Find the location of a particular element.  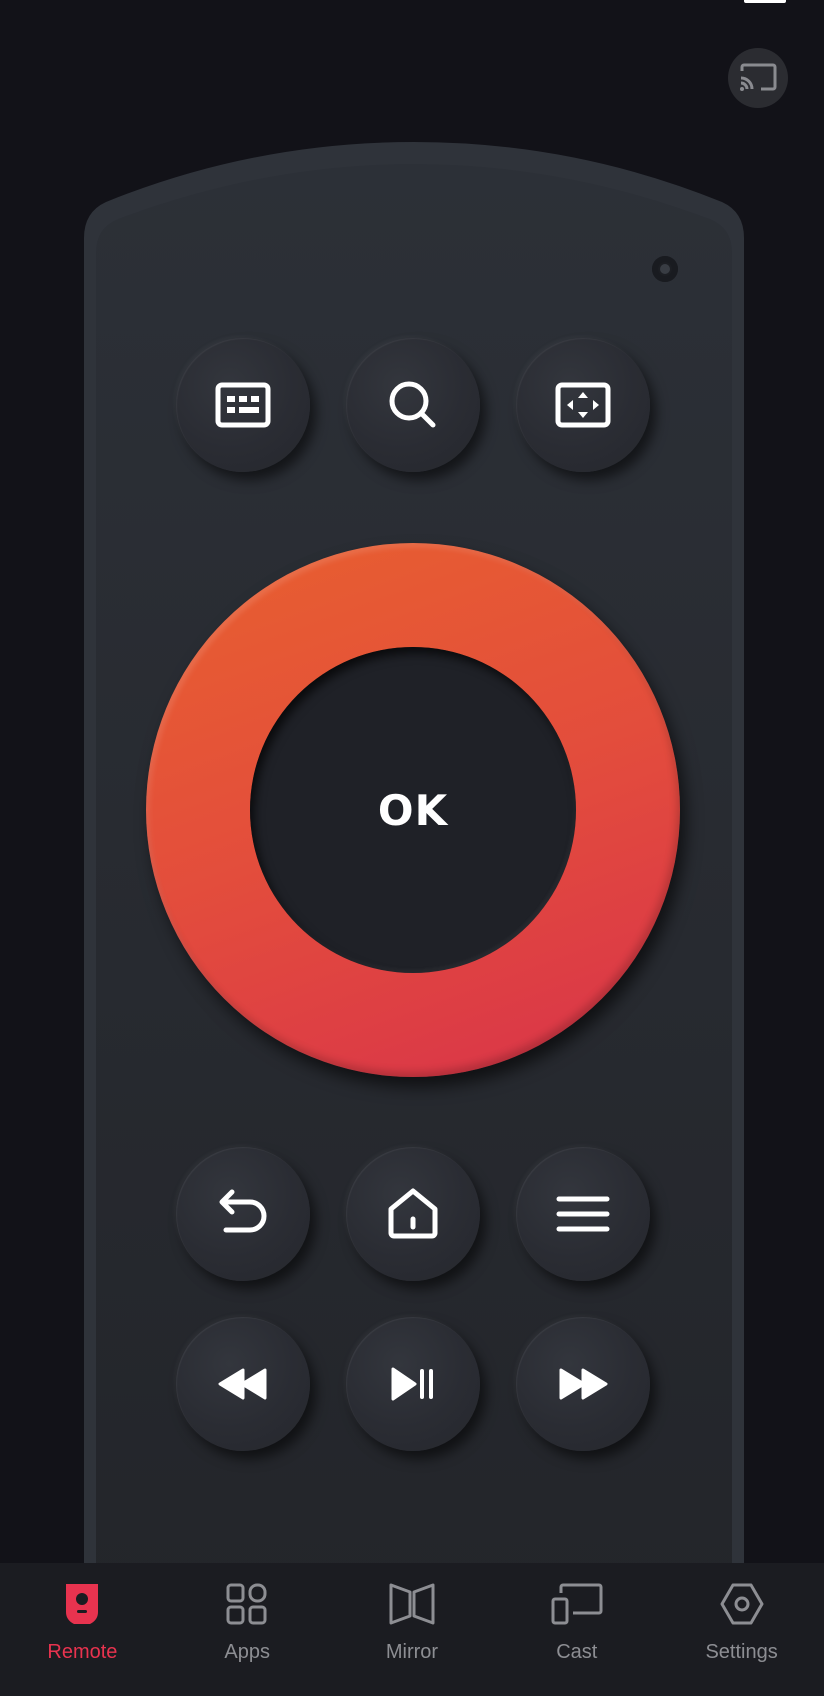

back-button is located at coordinates (243, 1214).